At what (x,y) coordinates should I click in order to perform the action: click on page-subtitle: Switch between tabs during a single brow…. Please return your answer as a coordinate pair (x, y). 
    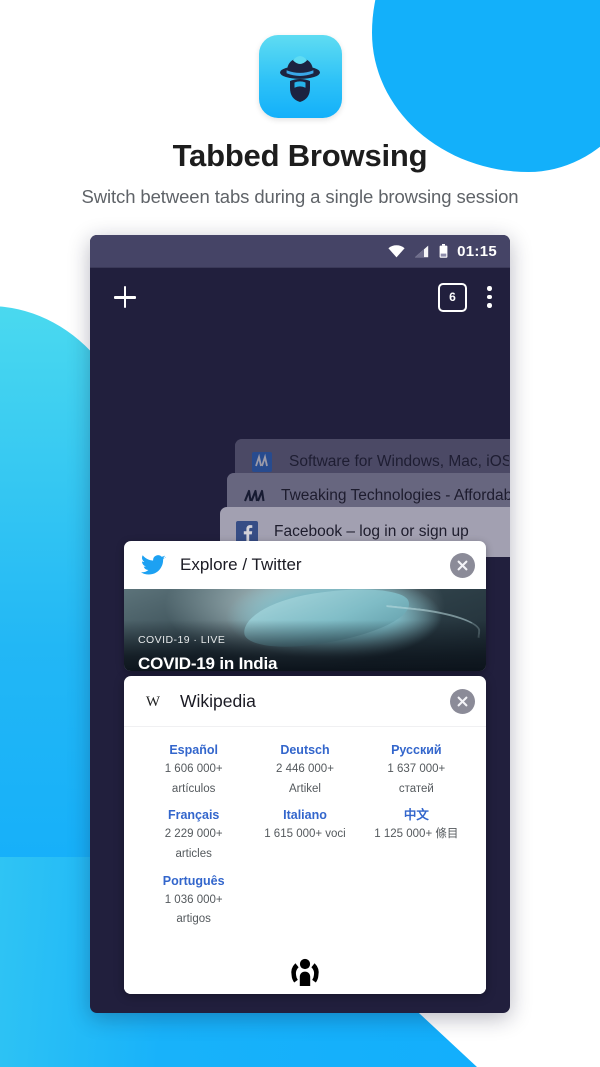
    Looking at the image, I should click on (300, 196).